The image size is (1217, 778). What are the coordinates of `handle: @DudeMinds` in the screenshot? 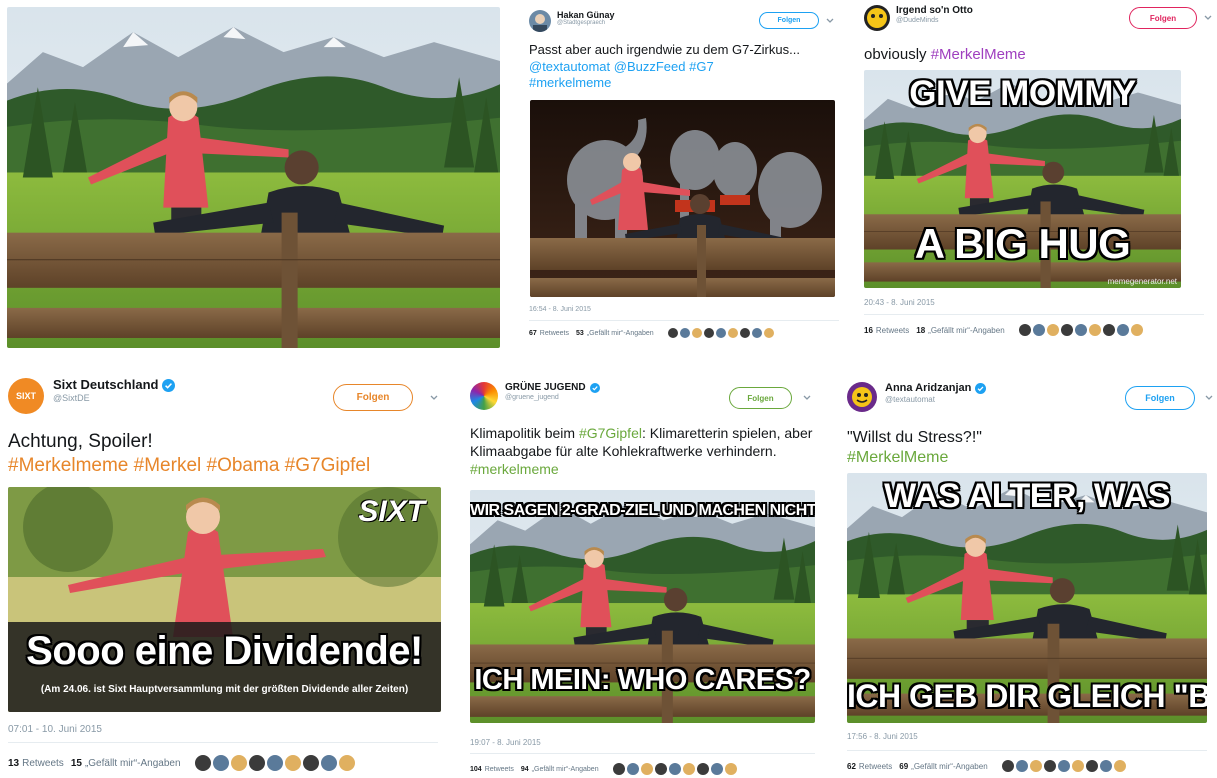 It's located at (934, 21).